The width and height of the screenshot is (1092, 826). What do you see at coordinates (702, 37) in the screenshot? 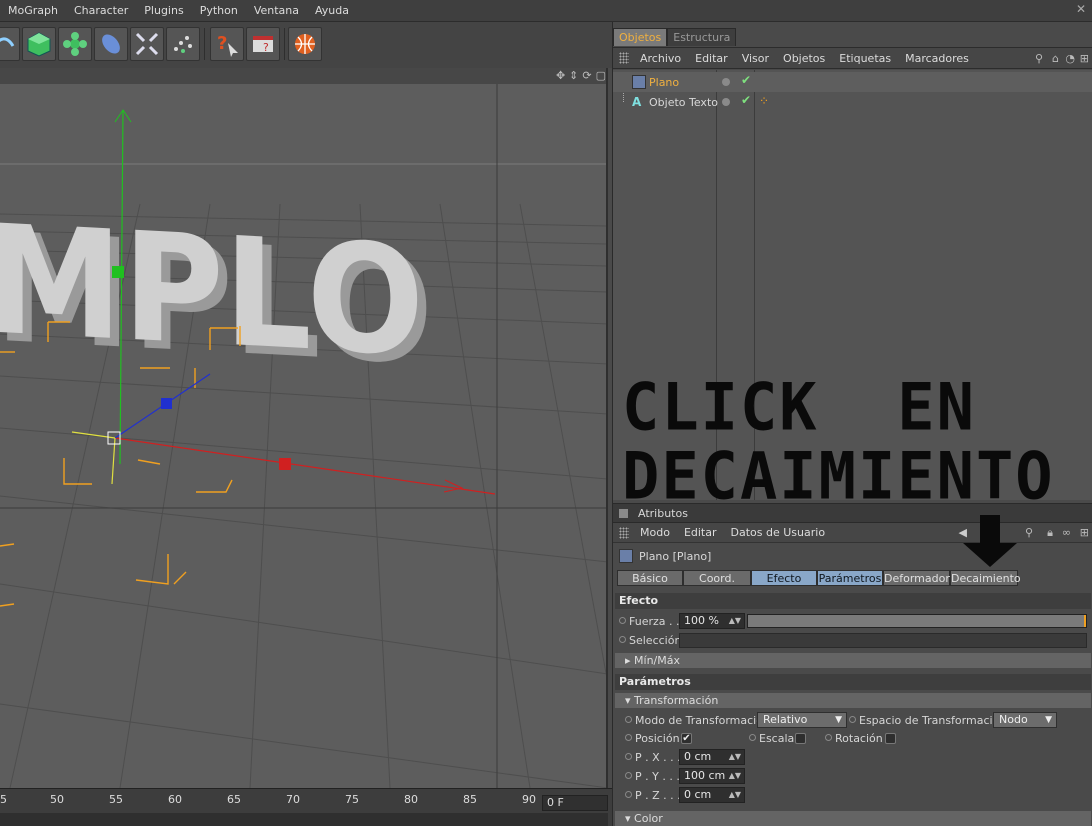
I see `tab-estructura: Estructura` at bounding box center [702, 37].